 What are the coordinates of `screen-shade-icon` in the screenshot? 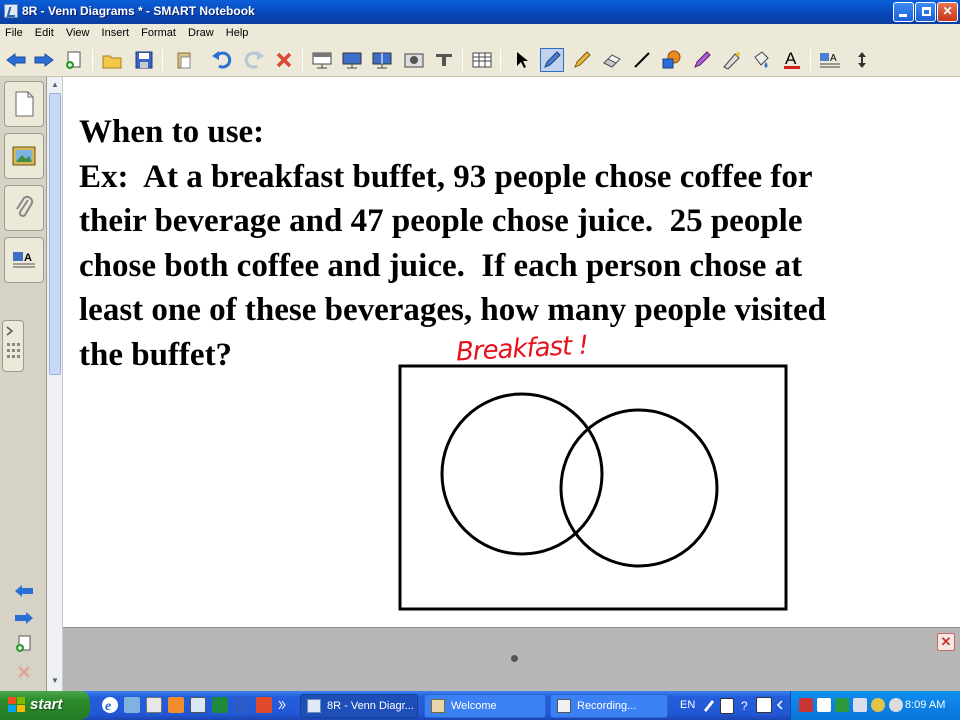 It's located at (322, 60).